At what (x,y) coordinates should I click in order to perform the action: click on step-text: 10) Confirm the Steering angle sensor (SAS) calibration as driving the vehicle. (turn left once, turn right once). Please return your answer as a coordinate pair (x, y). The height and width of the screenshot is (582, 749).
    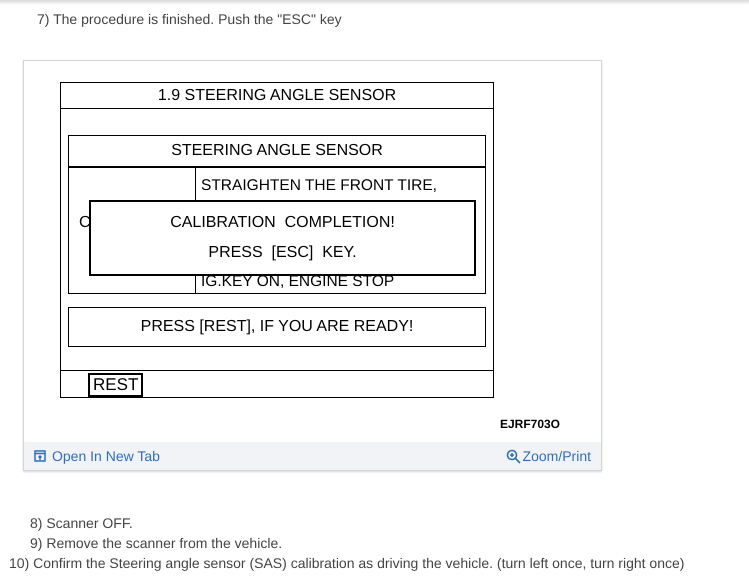
    Looking at the image, I should click on (347, 563).